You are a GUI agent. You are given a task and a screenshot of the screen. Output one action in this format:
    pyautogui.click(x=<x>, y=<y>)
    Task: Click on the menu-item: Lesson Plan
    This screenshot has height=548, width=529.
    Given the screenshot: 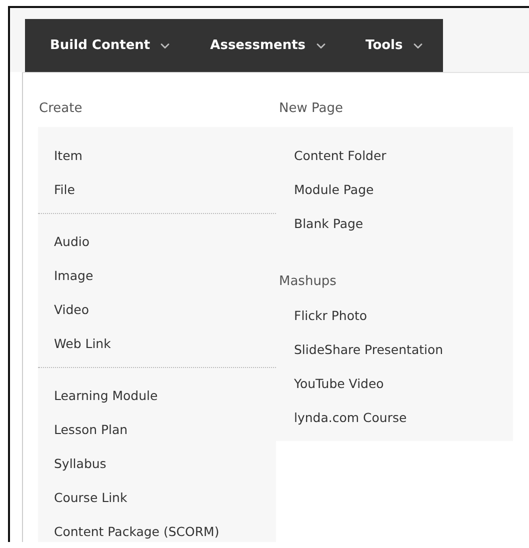 What is the action you would take?
    pyautogui.click(x=157, y=429)
    